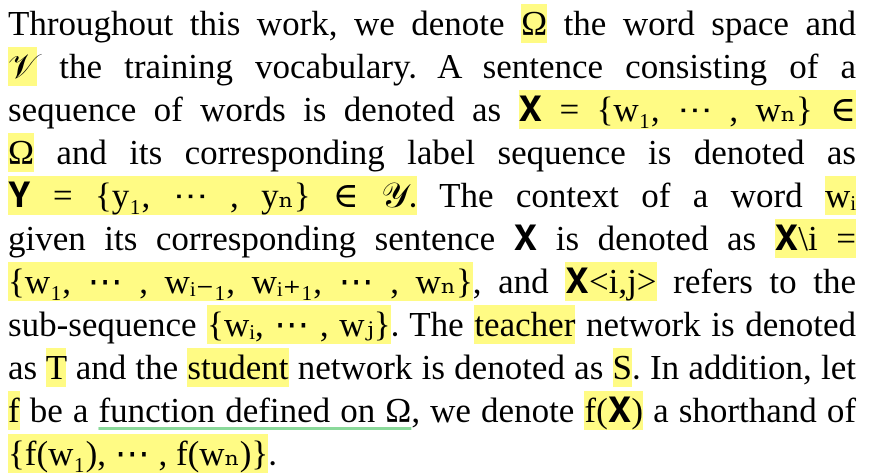 This screenshot has height=476, width=874. What do you see at coordinates (715, 324) in the screenshot?
I see `text-segment: network is denoted` at bounding box center [715, 324].